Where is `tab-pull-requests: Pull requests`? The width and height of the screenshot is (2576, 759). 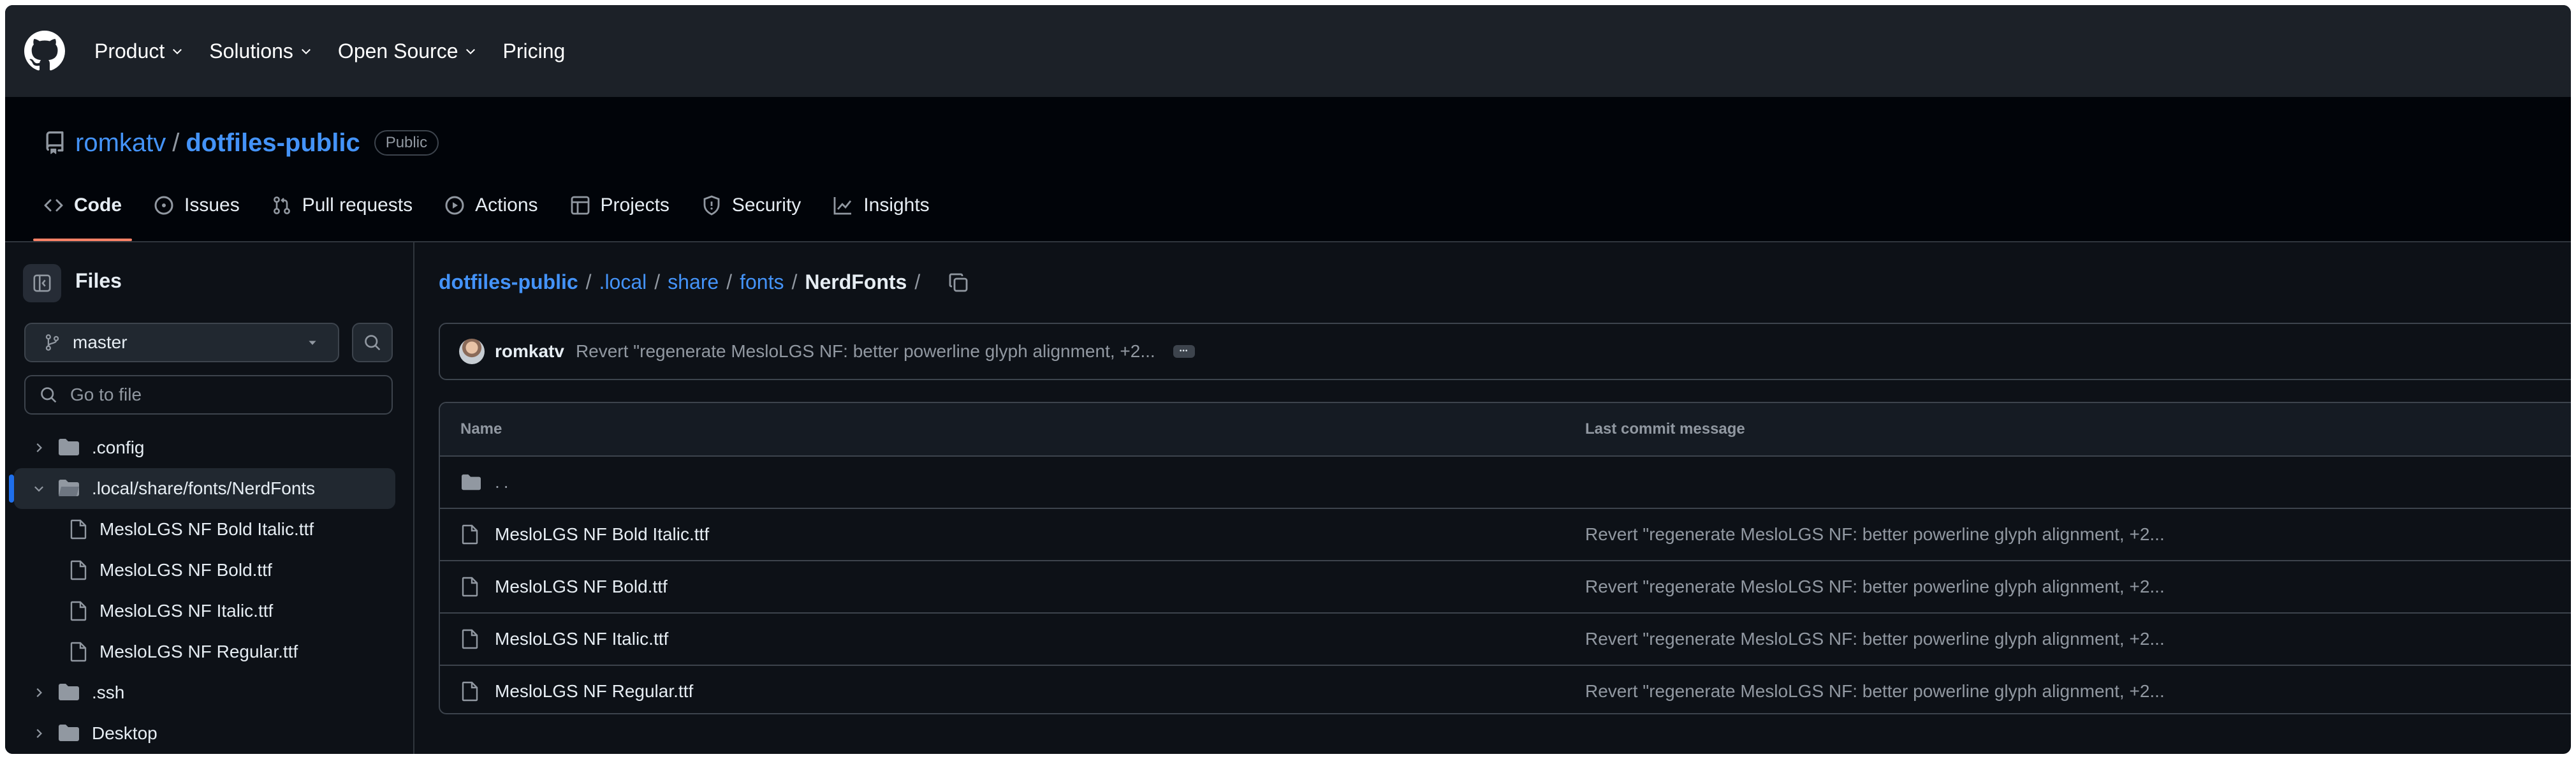 tab-pull-requests: Pull requests is located at coordinates (342, 205).